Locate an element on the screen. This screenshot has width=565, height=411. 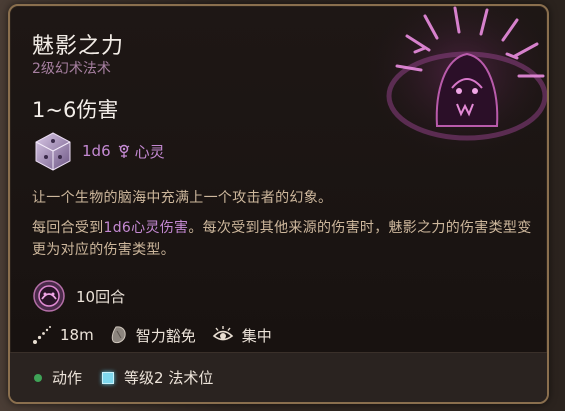
psychic-icon is located at coordinates (123, 151).